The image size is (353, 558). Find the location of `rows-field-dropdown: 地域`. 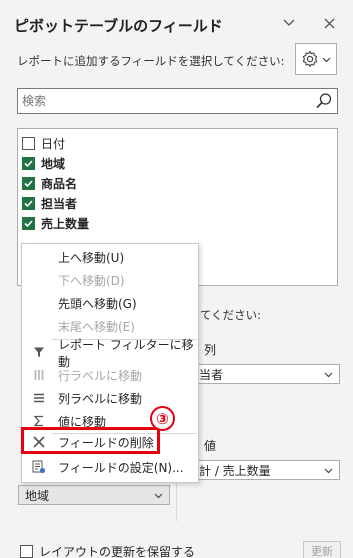

rows-field-dropdown: 地域 is located at coordinates (94, 495).